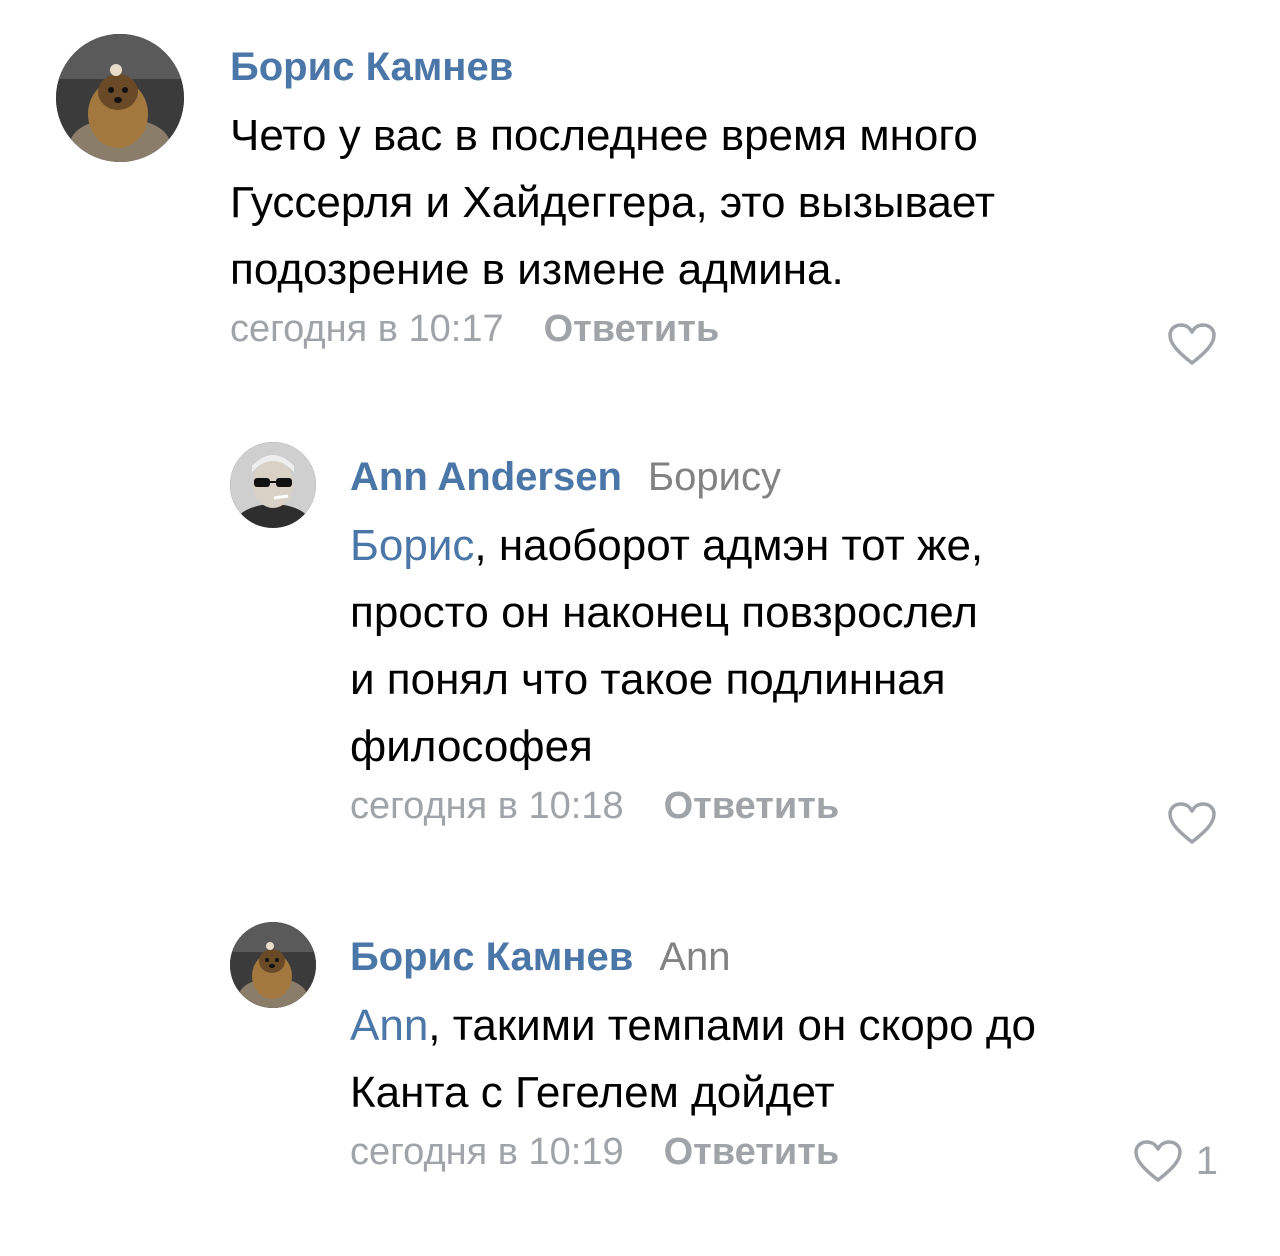 This screenshot has height=1256, width=1280. I want to click on reply-to-link: Ann, so click(694, 957).